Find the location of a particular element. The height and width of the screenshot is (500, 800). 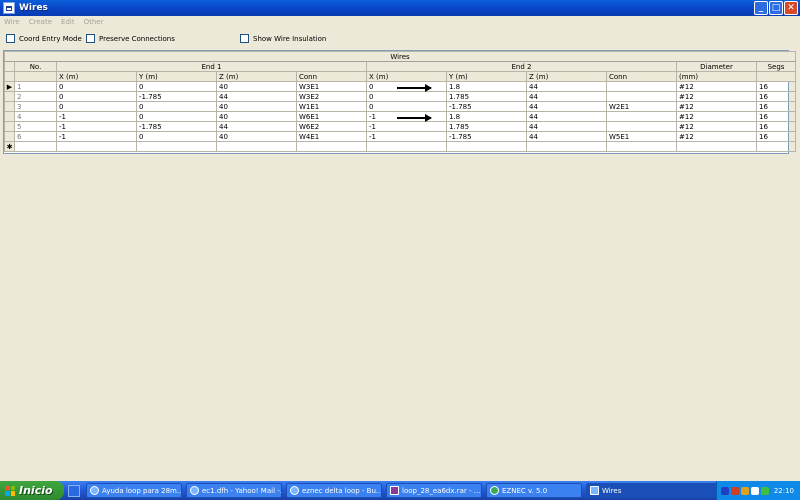

cell-x2: -1 is located at coordinates (406, 136).